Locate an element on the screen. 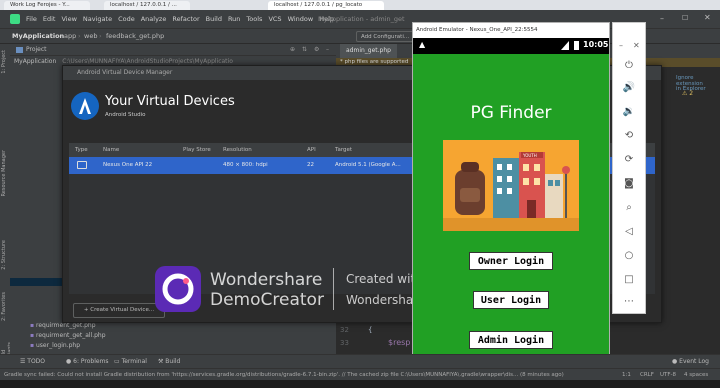  rotate-right-icon: ⟳ is located at coordinates (629, 160).